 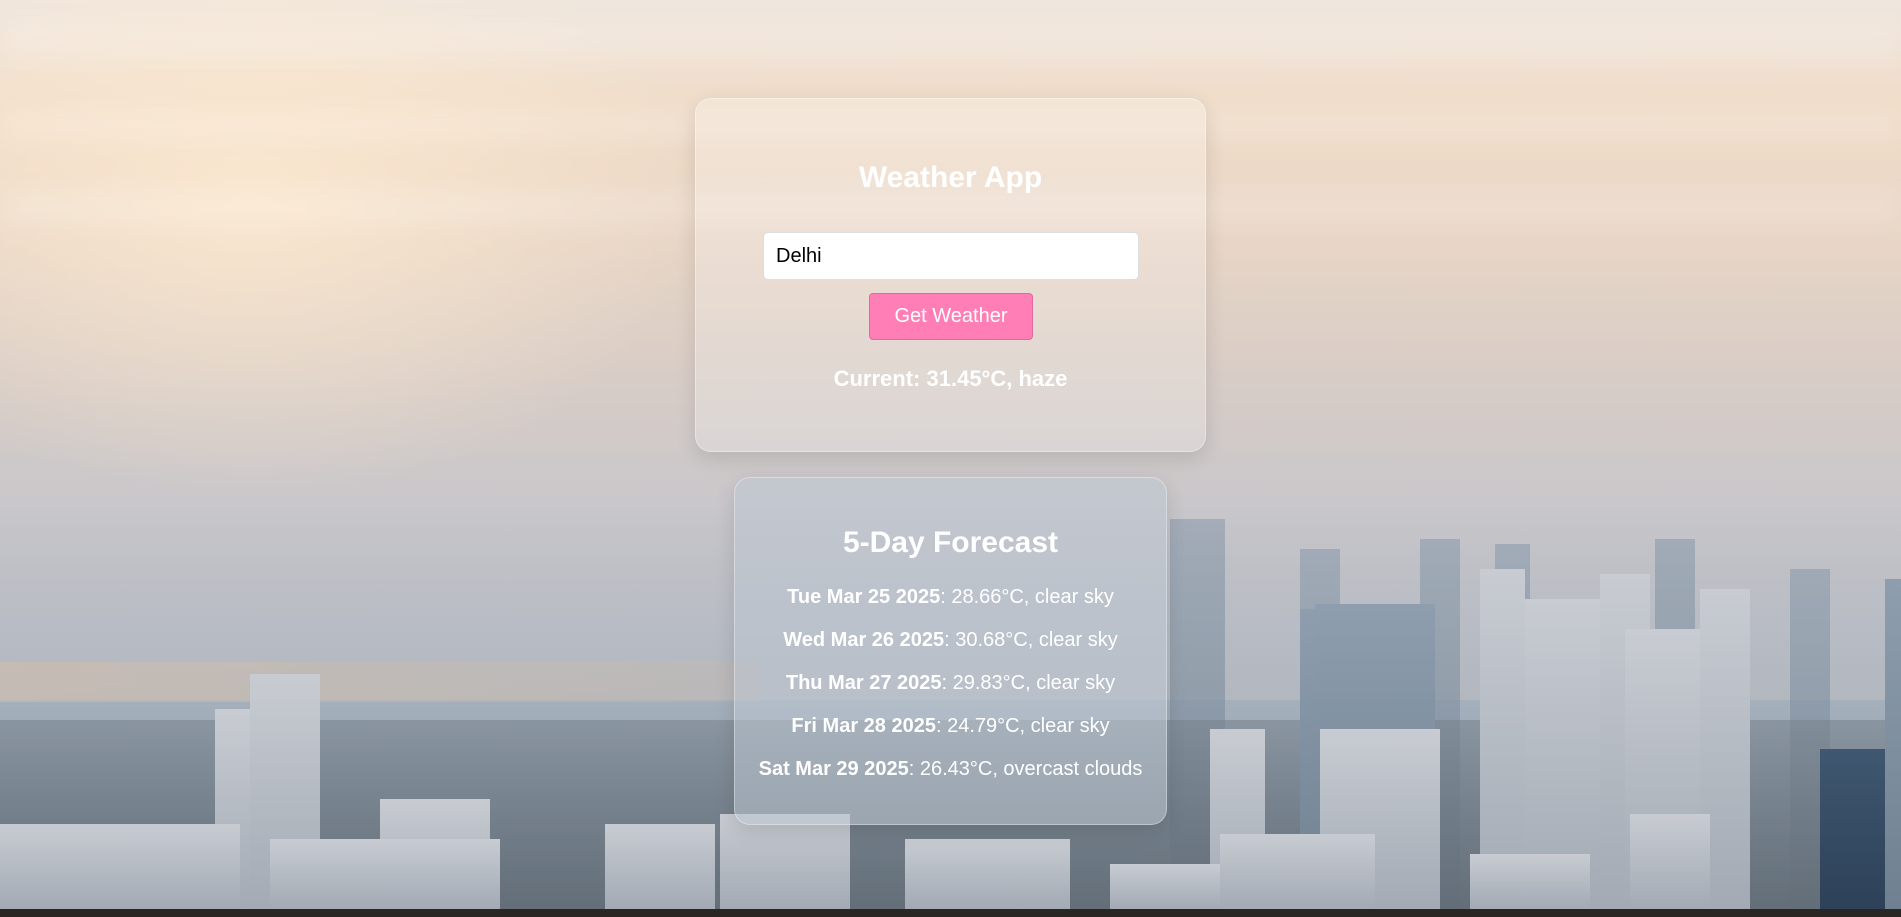 I want to click on forecast-date: Sat Mar 29 2025, so click(x=833, y=769).